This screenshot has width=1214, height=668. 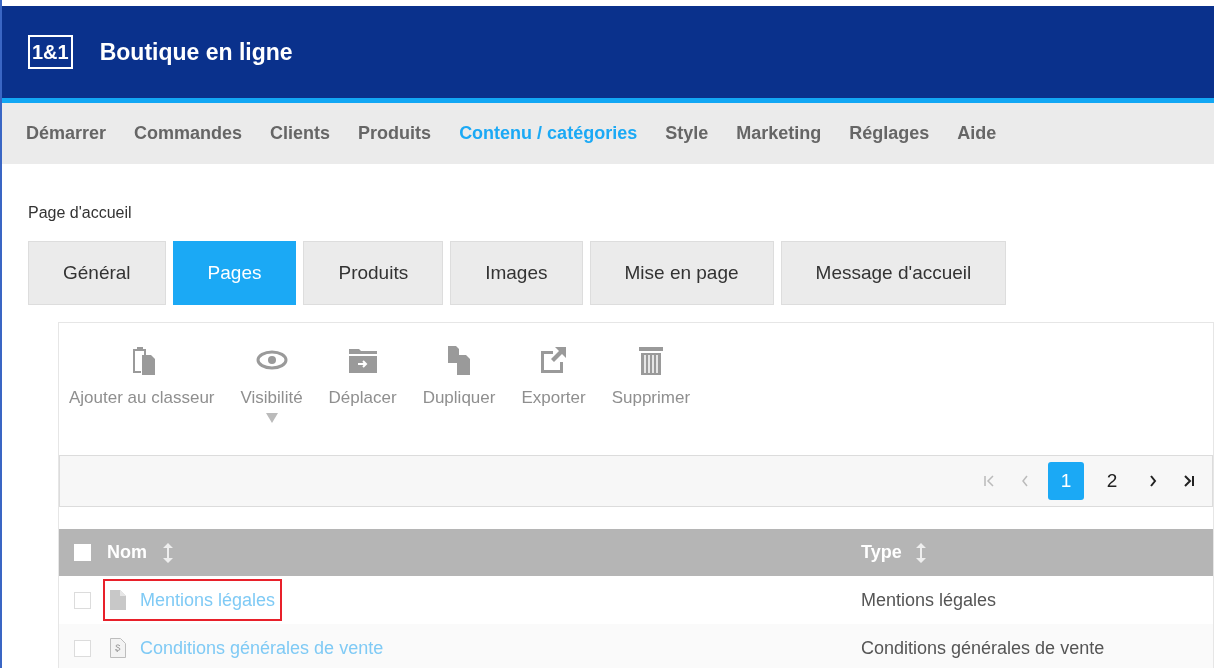 What do you see at coordinates (271, 417) in the screenshot?
I see `caret-icon` at bounding box center [271, 417].